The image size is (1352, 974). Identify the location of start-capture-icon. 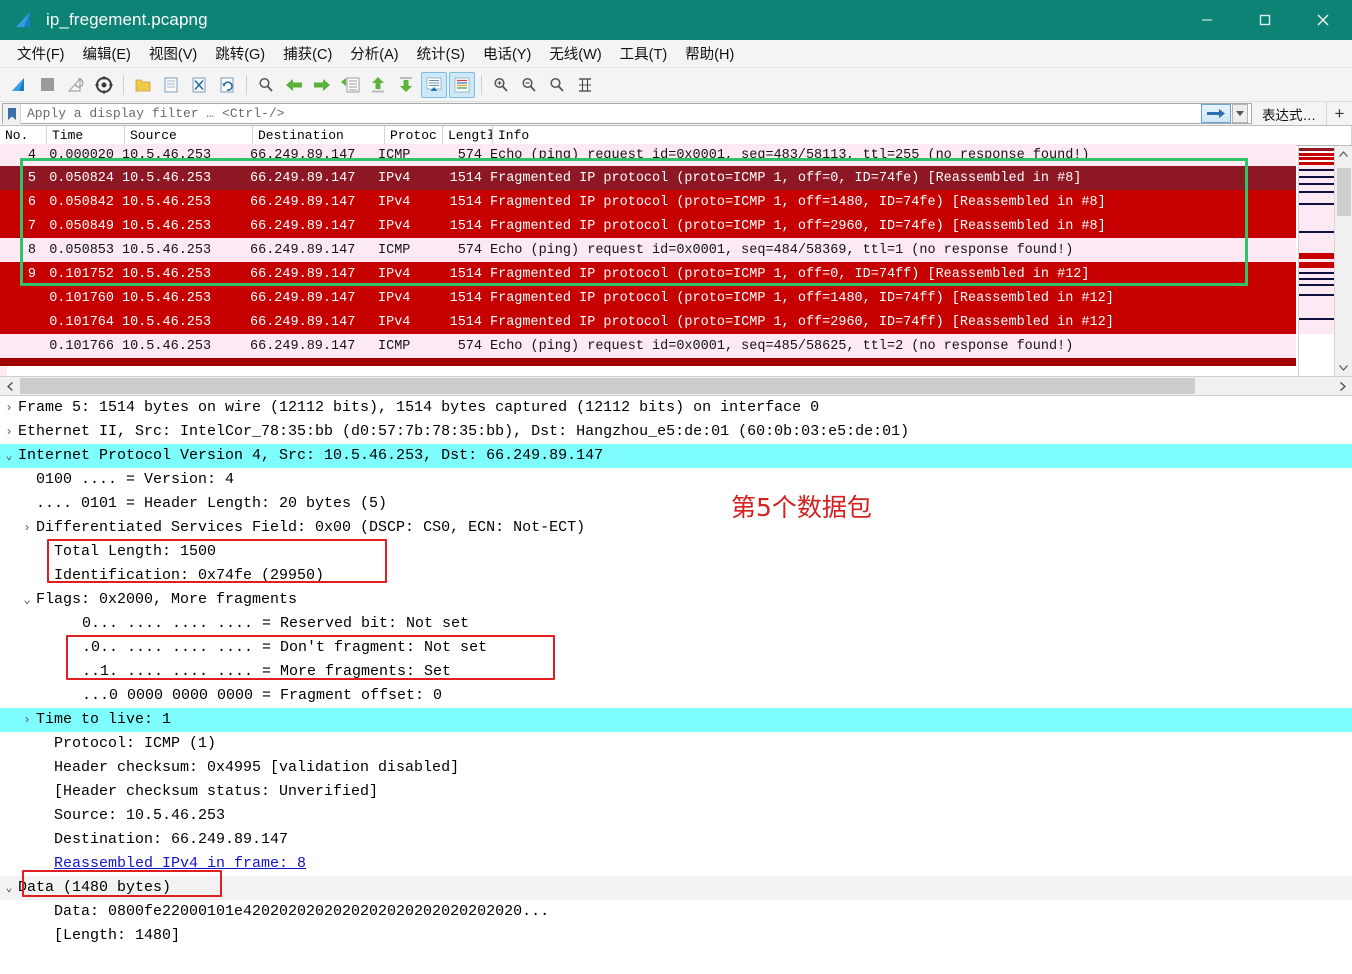
(20, 85).